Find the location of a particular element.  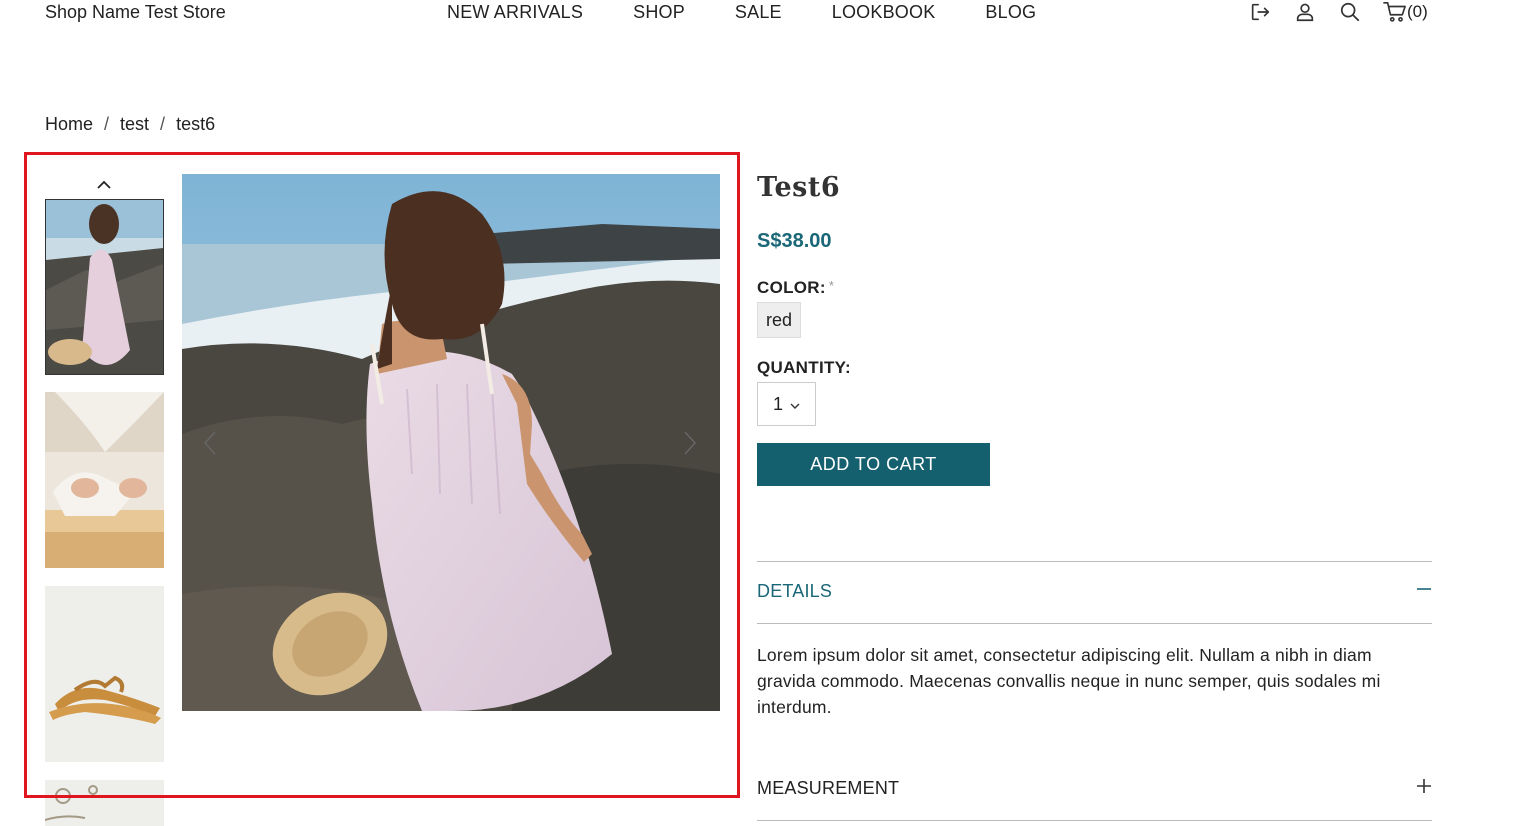

required-mark: * is located at coordinates (831, 285).